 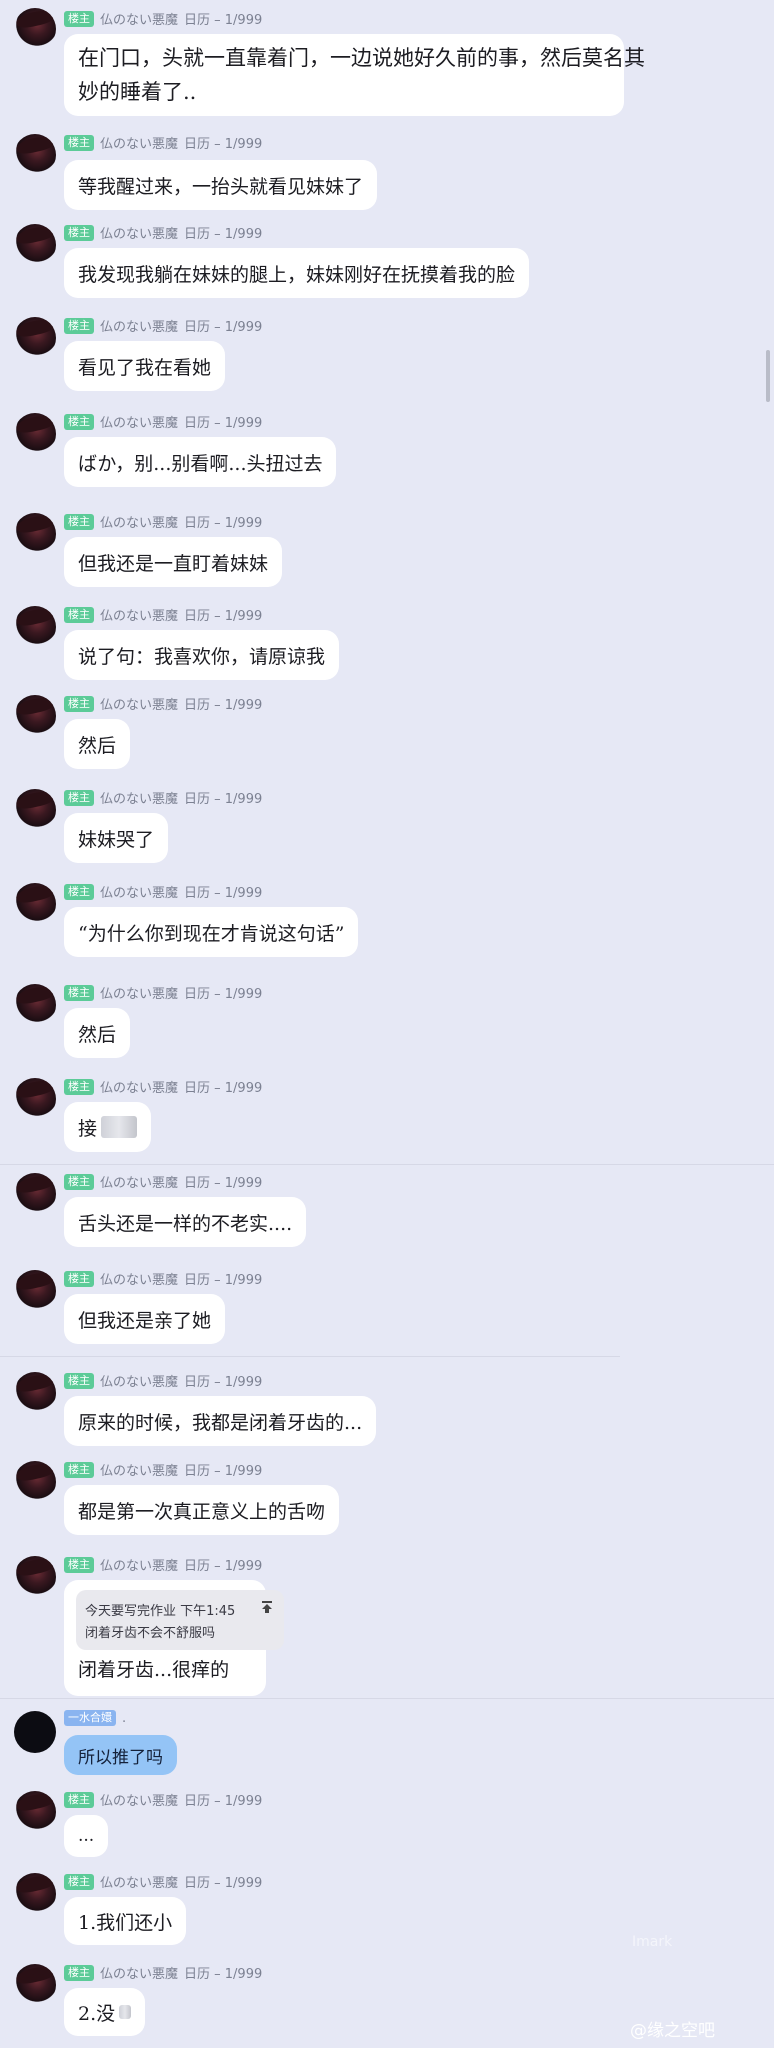 What do you see at coordinates (108, 1127) in the screenshot?
I see `message-bubble: 接` at bounding box center [108, 1127].